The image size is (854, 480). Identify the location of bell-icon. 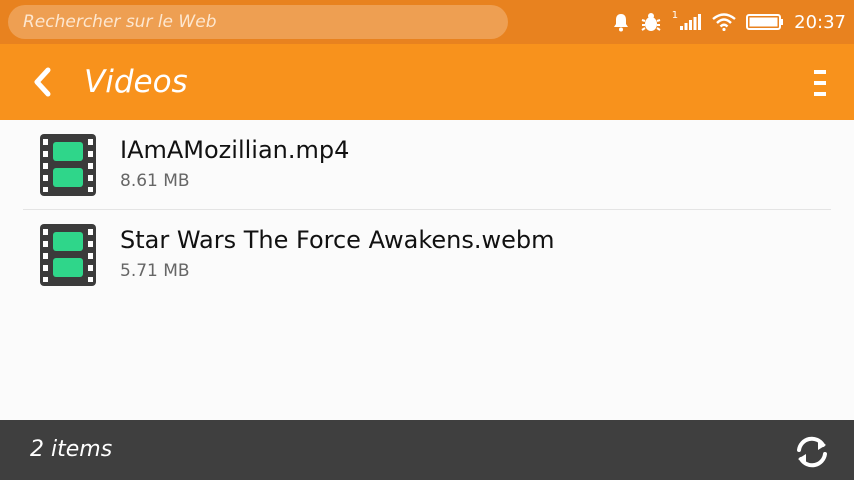
(621, 22).